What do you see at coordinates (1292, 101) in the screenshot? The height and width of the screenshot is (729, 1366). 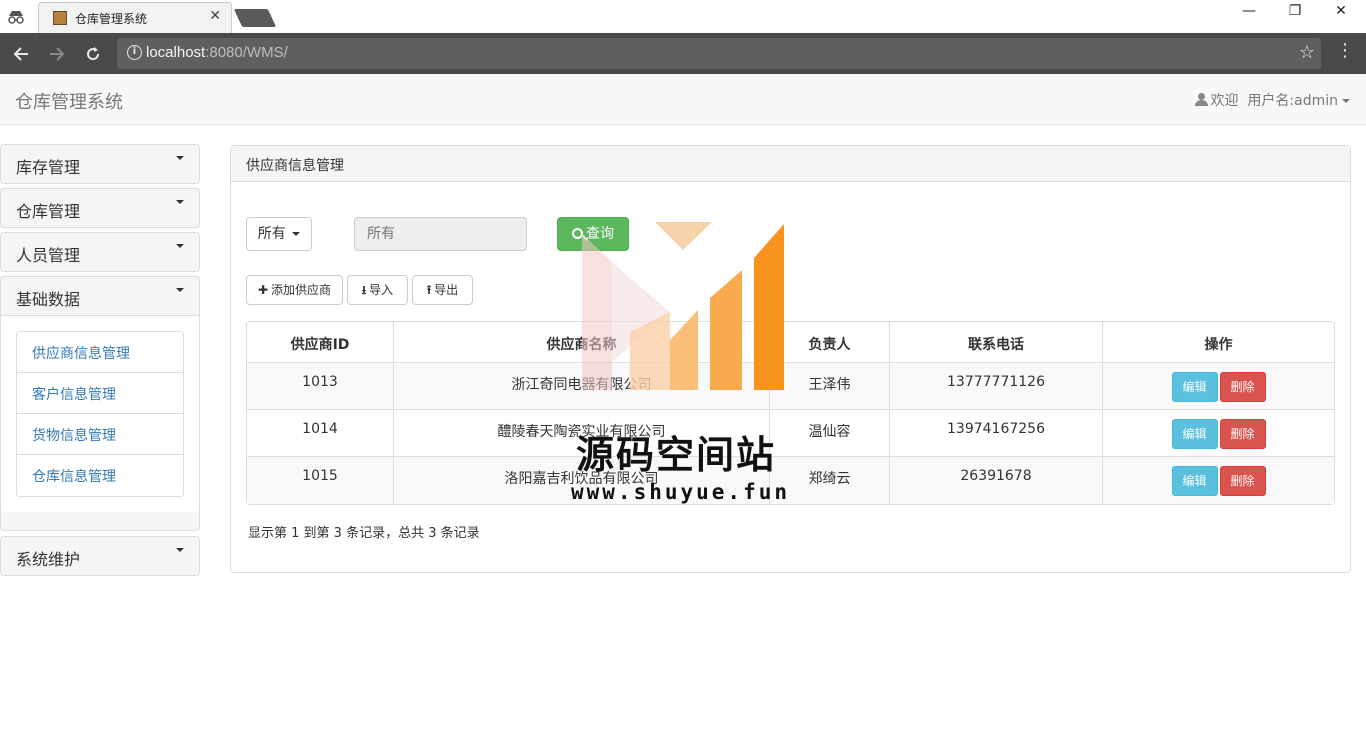 I see `username-text: 用户名:admin` at bounding box center [1292, 101].